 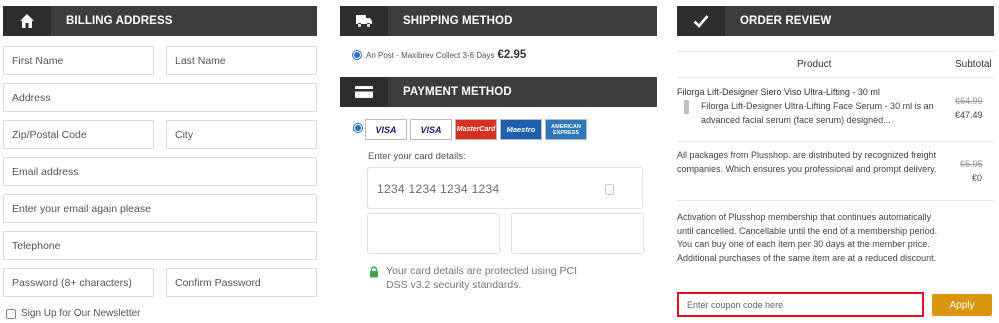 What do you see at coordinates (49, 134) in the screenshot?
I see `zip-placeholder: Zip/Postal Code` at bounding box center [49, 134].